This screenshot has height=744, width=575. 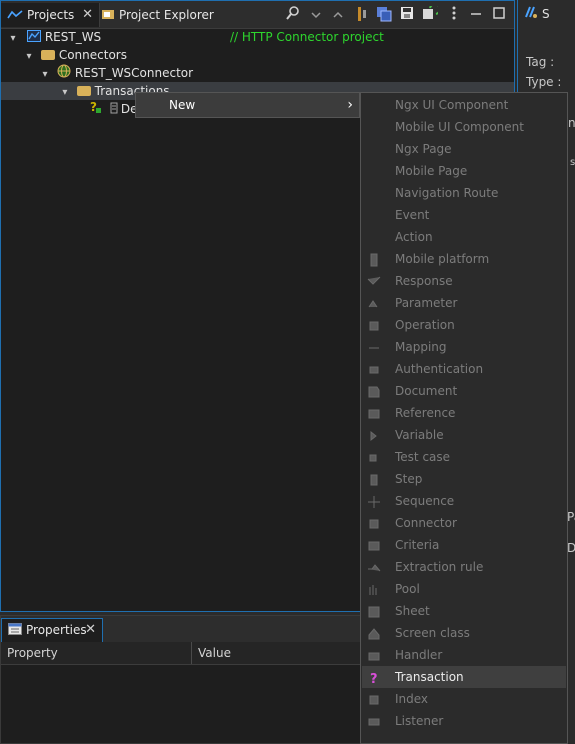 I want to click on submenu-item-label: Document, so click(x=426, y=391).